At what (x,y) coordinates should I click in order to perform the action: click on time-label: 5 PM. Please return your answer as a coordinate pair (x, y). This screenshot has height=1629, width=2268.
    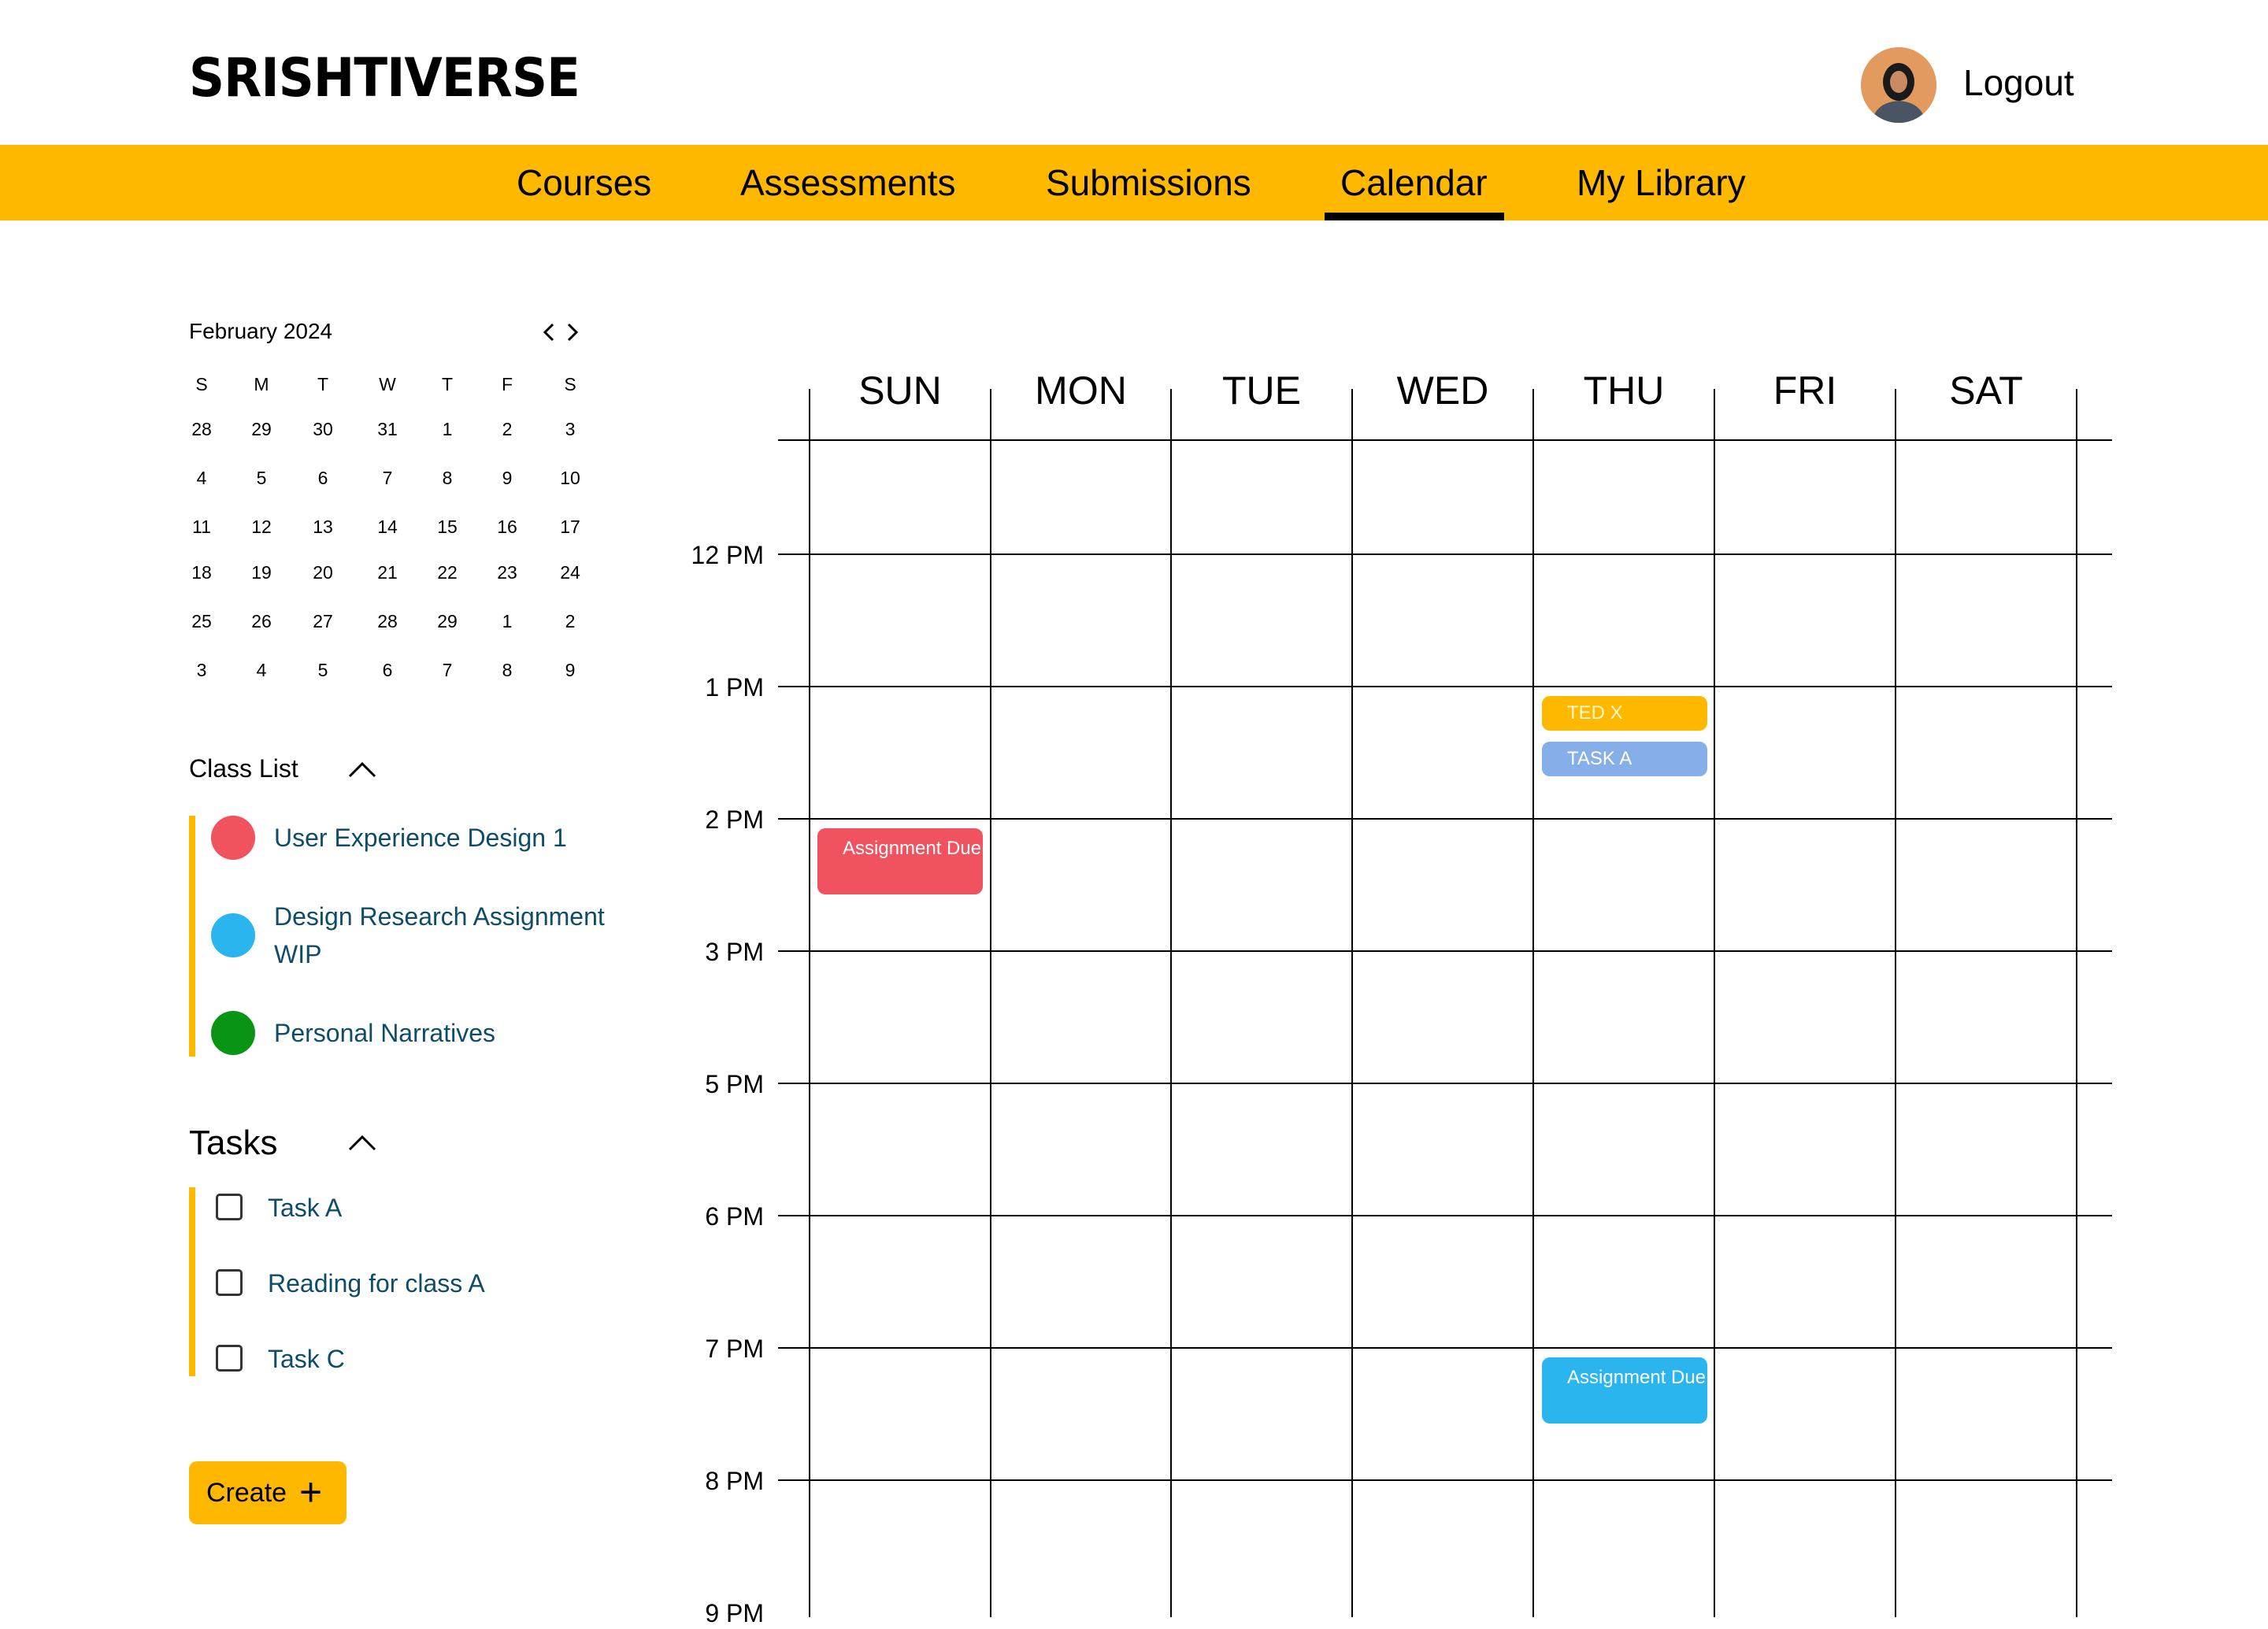
    Looking at the image, I should click on (734, 1084).